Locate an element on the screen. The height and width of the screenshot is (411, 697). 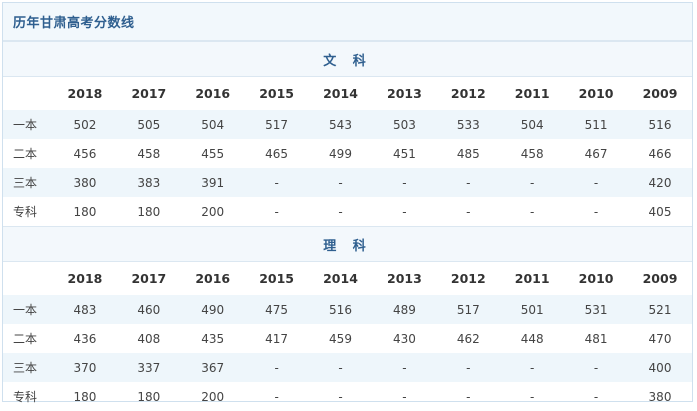
year-header: 2012 is located at coordinates (468, 279).